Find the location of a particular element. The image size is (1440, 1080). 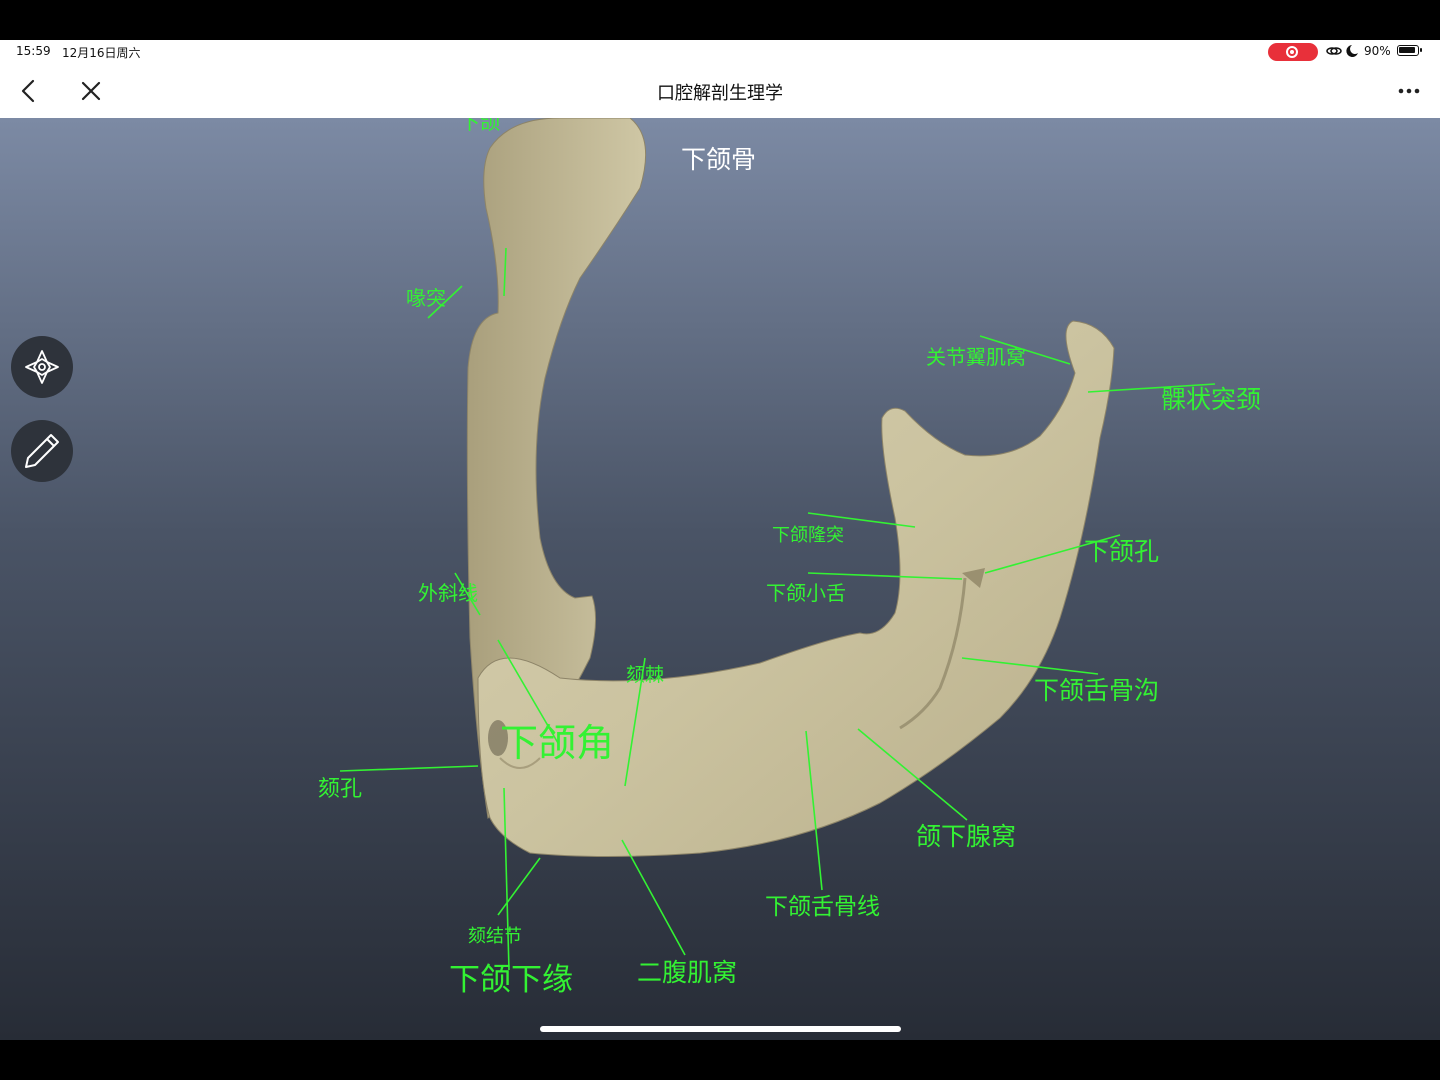

label-coronoid: 喙突 is located at coordinates (426, 298).